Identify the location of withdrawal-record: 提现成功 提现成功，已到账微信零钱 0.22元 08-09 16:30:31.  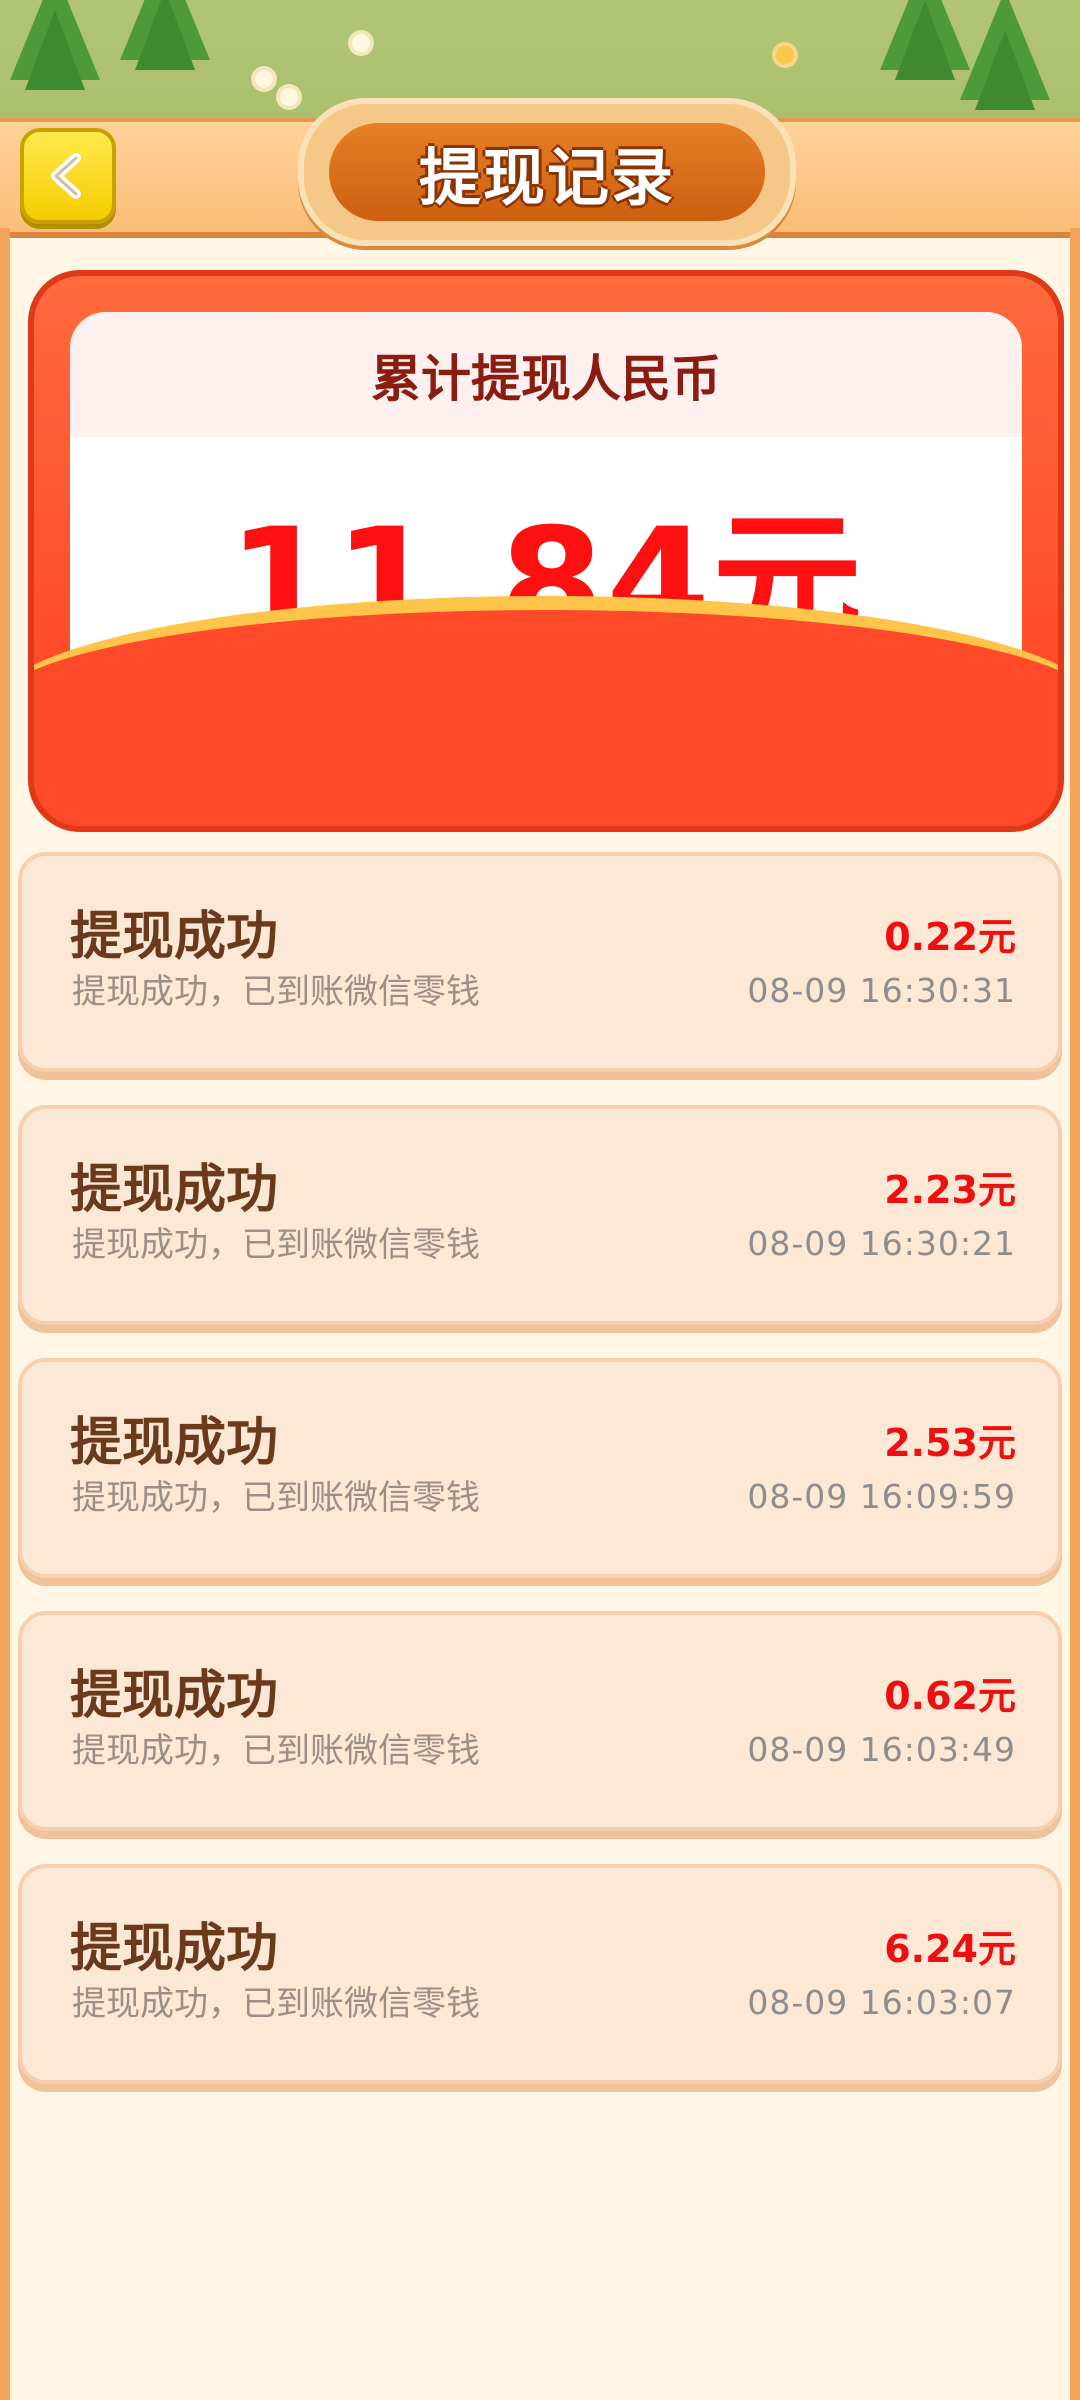
(540, 962).